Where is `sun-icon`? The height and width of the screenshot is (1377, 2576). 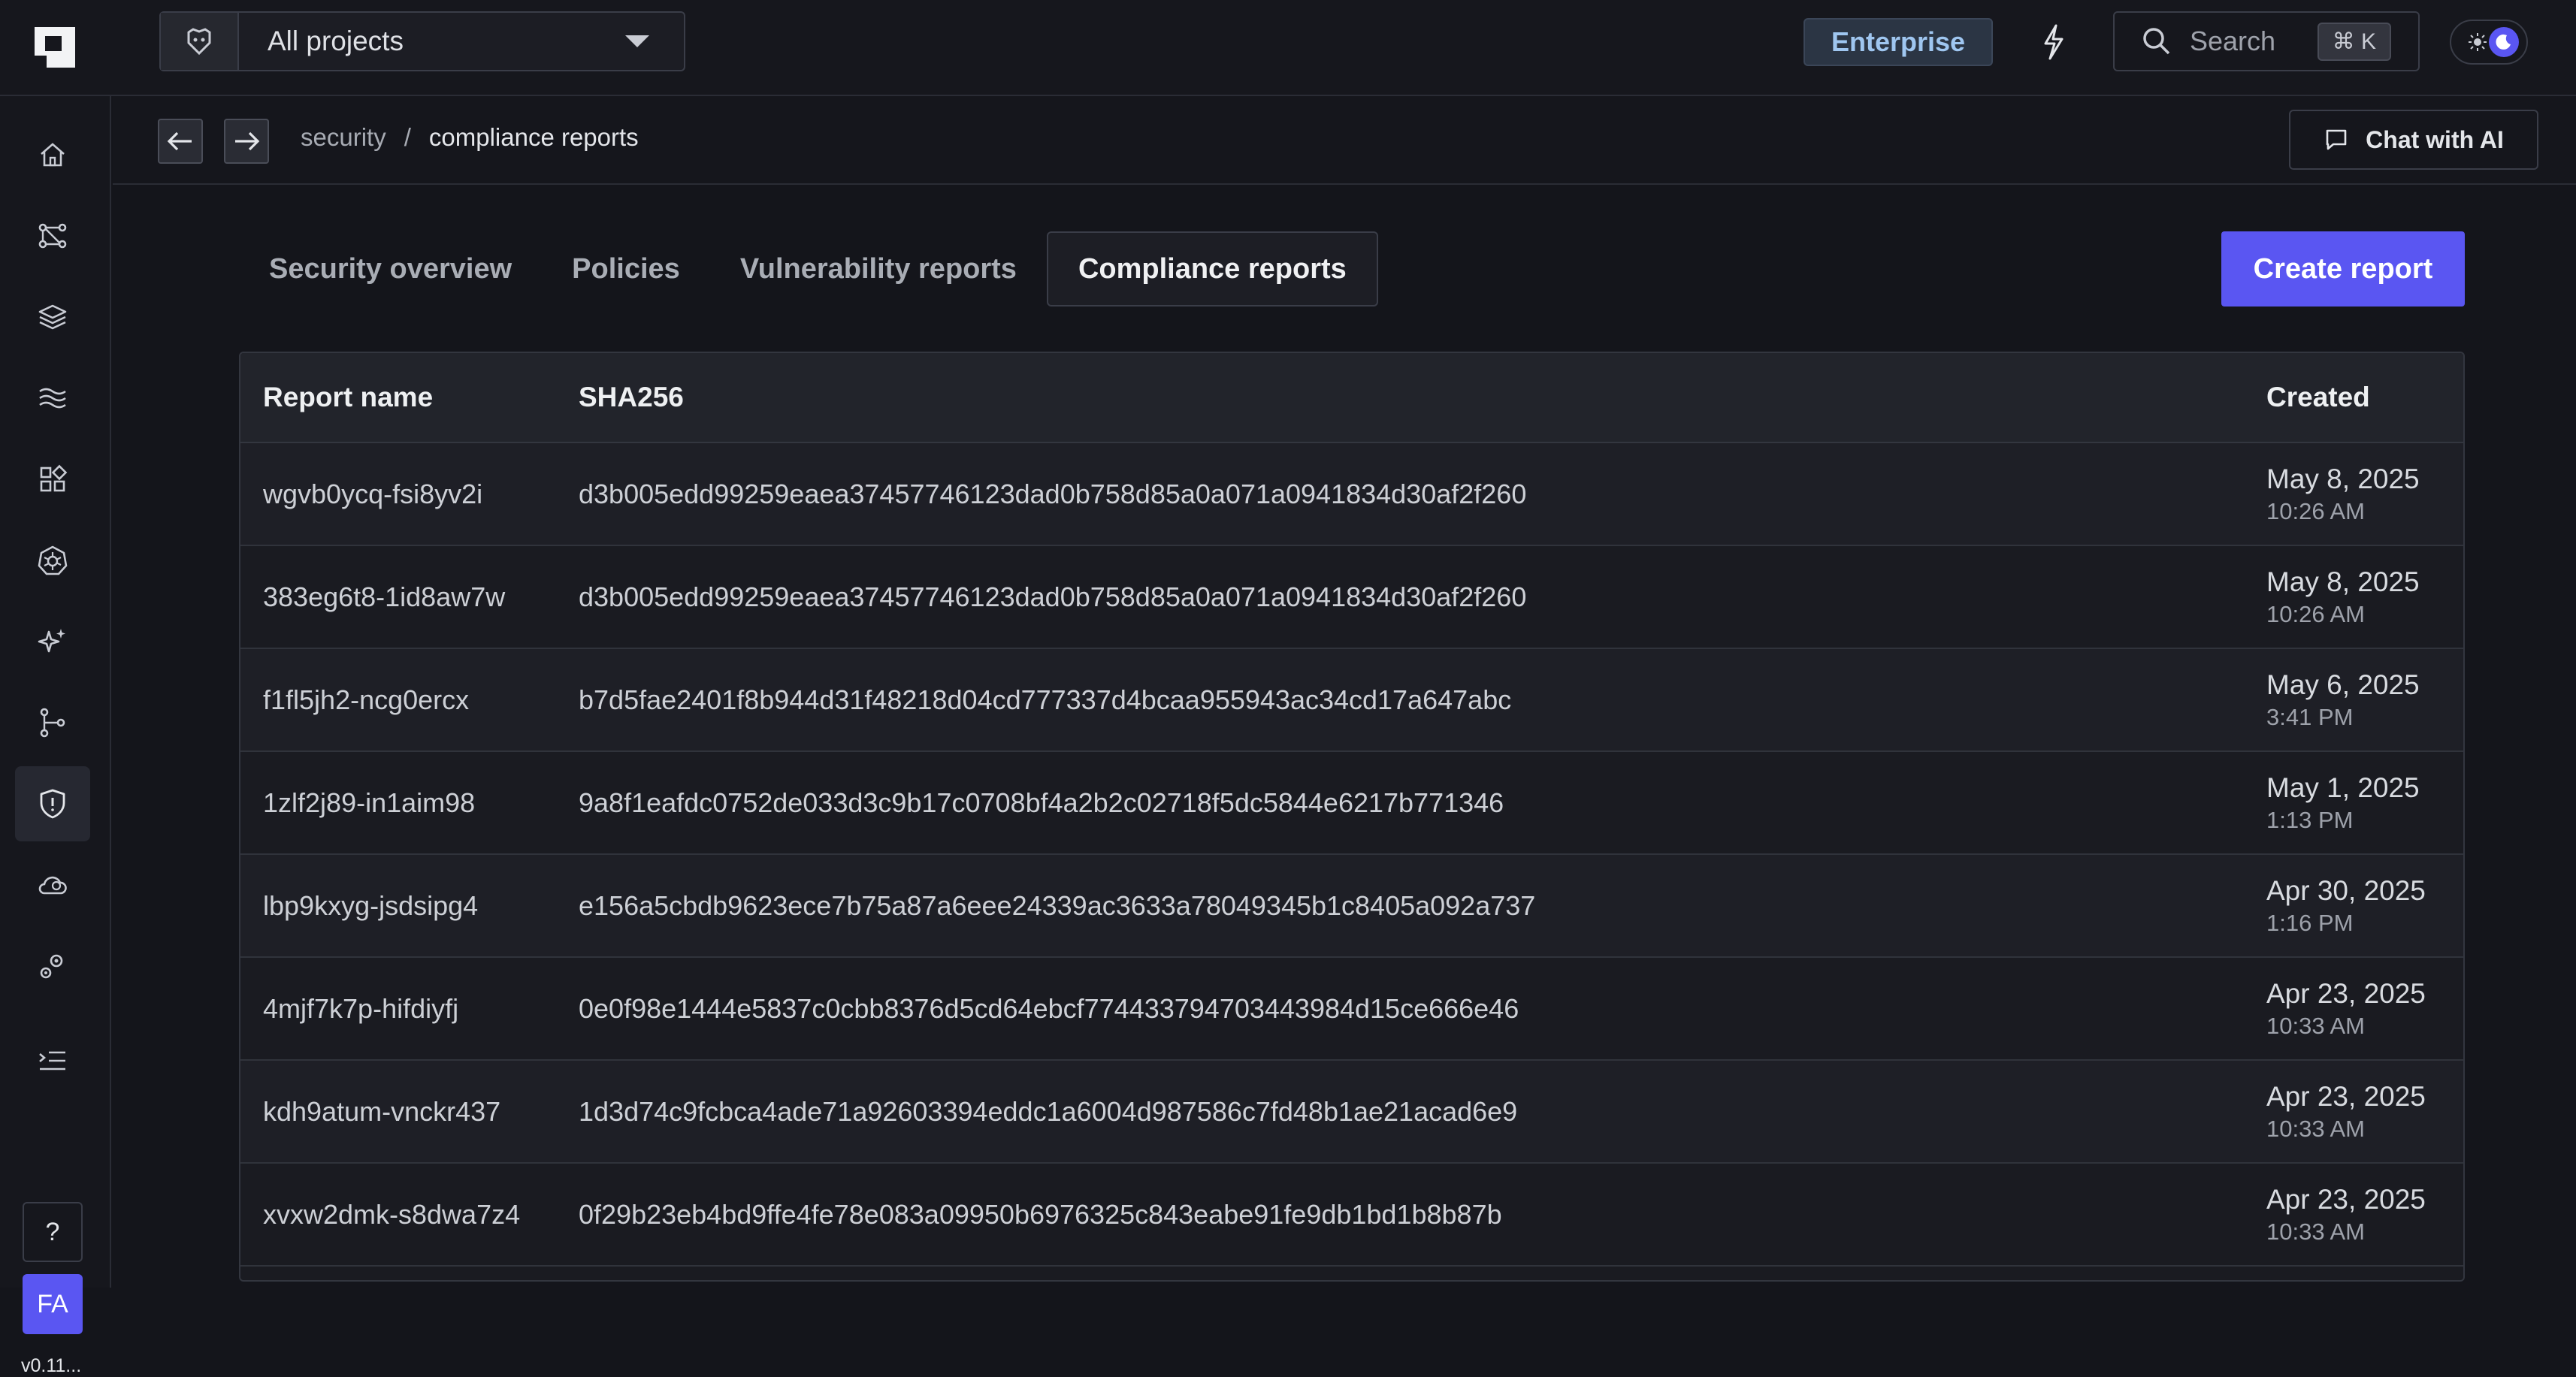
sun-icon is located at coordinates (2478, 42).